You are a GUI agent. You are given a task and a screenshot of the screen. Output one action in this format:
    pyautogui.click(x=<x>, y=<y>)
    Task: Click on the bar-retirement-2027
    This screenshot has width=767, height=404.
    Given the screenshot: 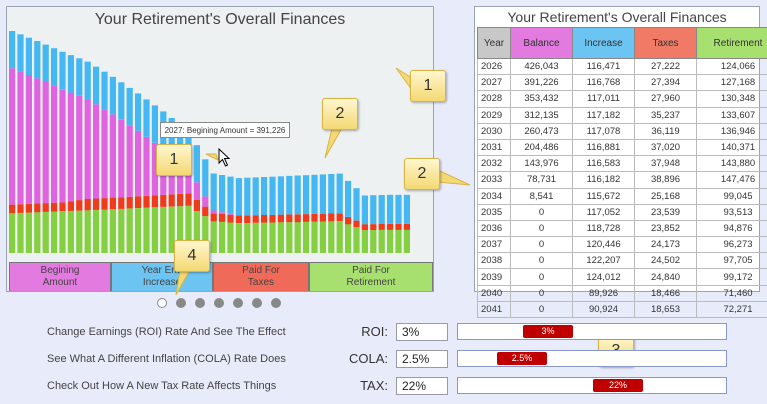 What is the action you would take?
    pyautogui.click(x=37, y=232)
    